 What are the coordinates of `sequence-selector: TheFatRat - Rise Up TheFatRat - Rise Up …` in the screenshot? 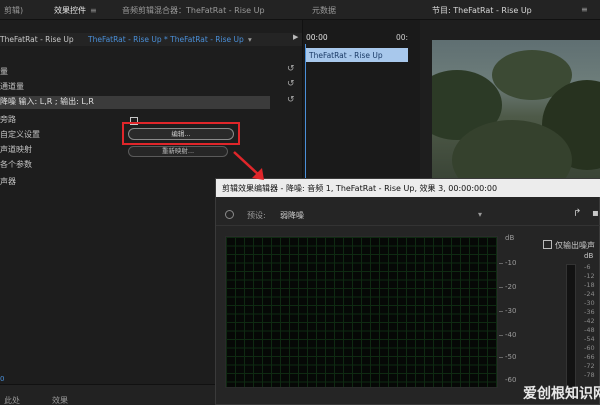 It's located at (151, 39).